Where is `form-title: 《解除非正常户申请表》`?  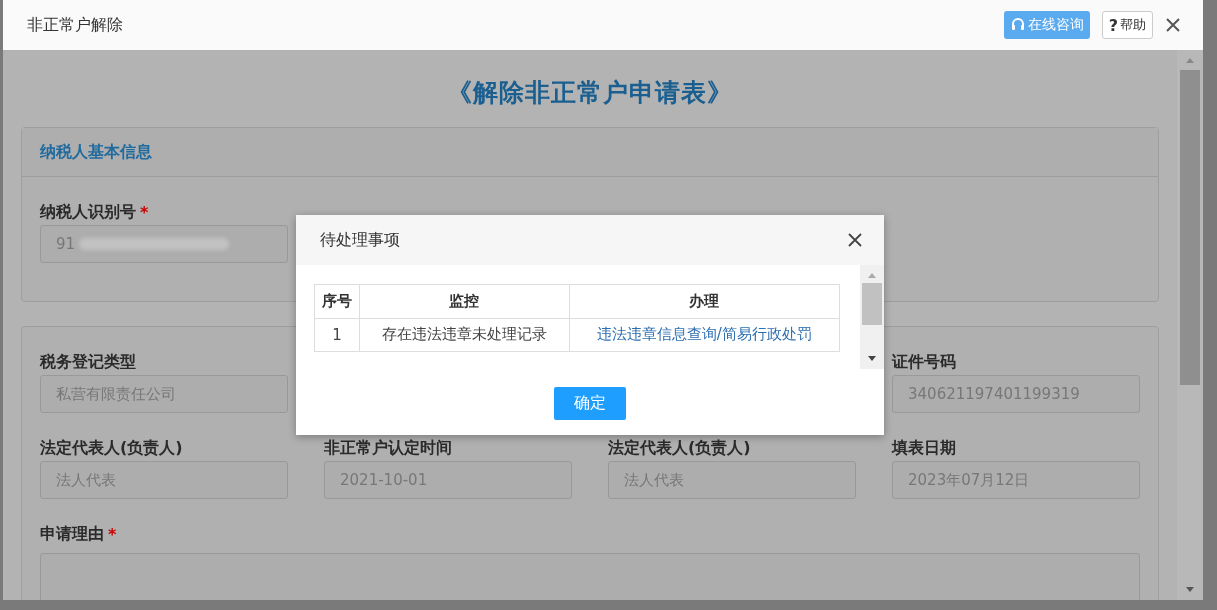 form-title: 《解除非正常户申请表》 is located at coordinates (590, 93).